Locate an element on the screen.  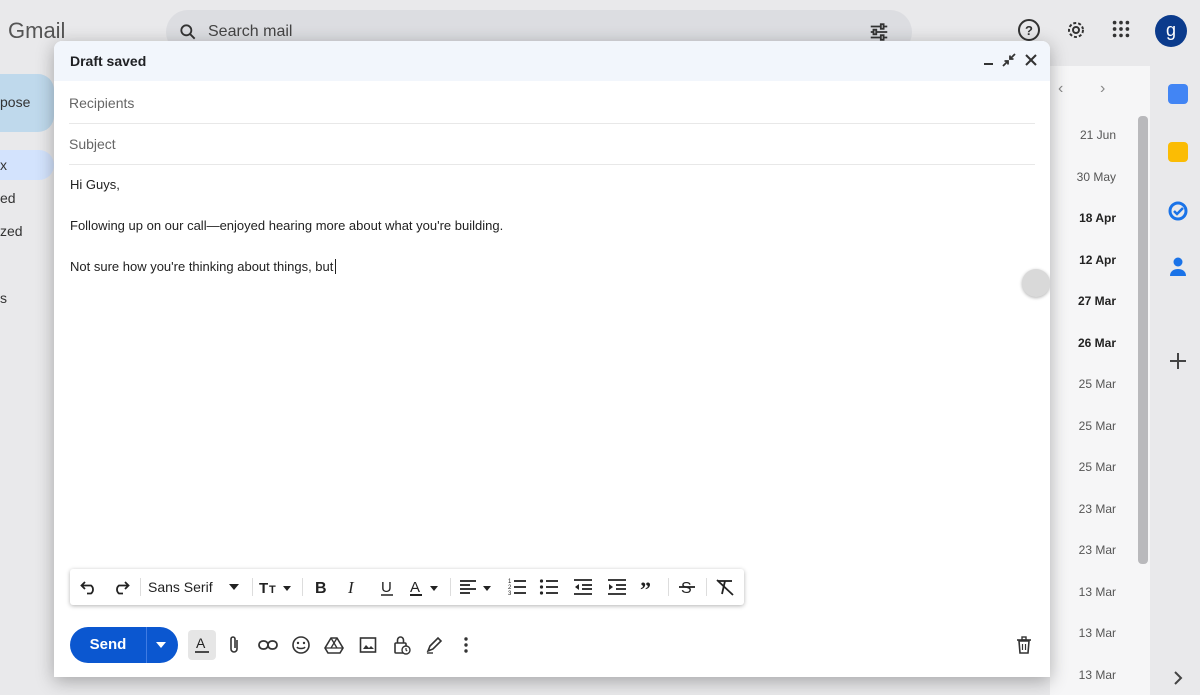
exit-fullscreen-icon is located at coordinates (1009, 60).